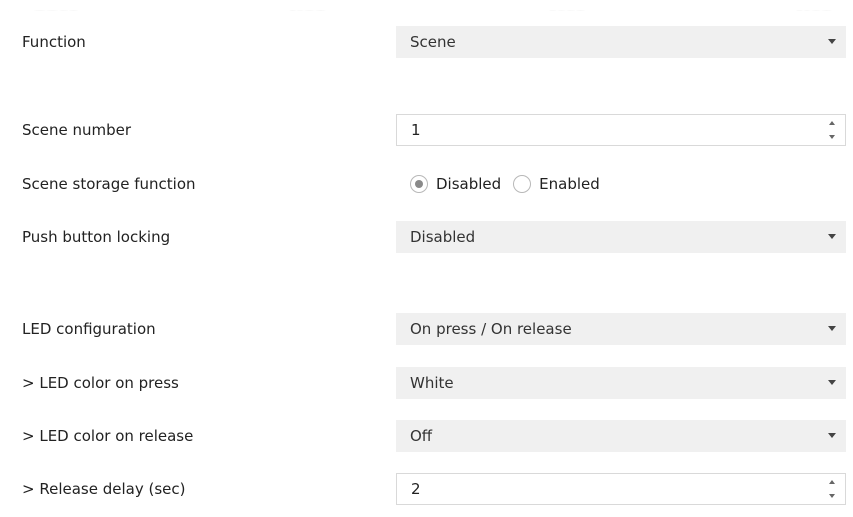 This screenshot has width=853, height=517. What do you see at coordinates (569, 184) in the screenshot?
I see `radio-enabled-label: Enabled` at bounding box center [569, 184].